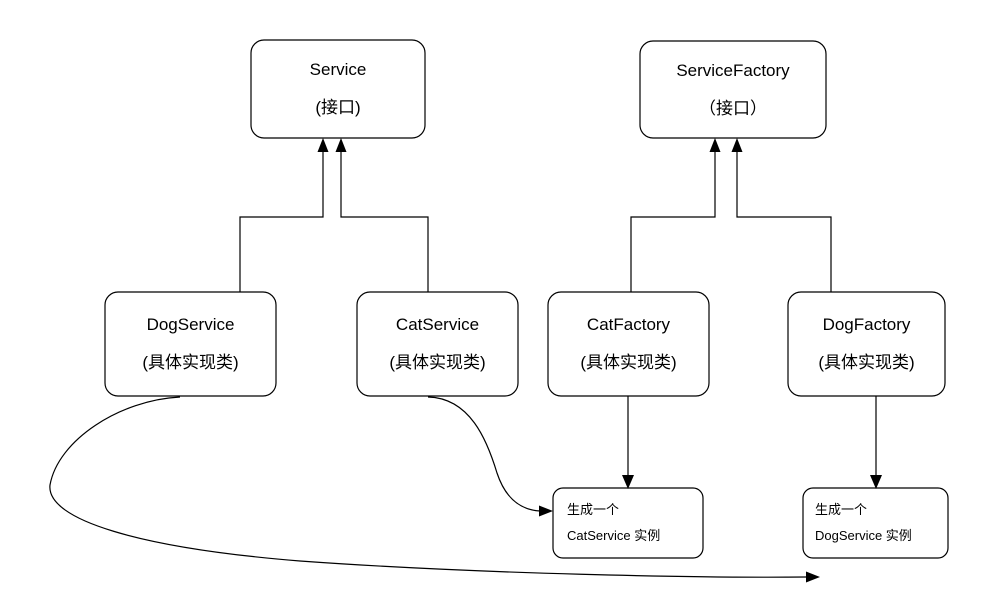 This screenshot has height=605, width=989. What do you see at coordinates (715, 145) in the screenshot?
I see `arrowhead-cat-factory-to-service-factory` at bounding box center [715, 145].